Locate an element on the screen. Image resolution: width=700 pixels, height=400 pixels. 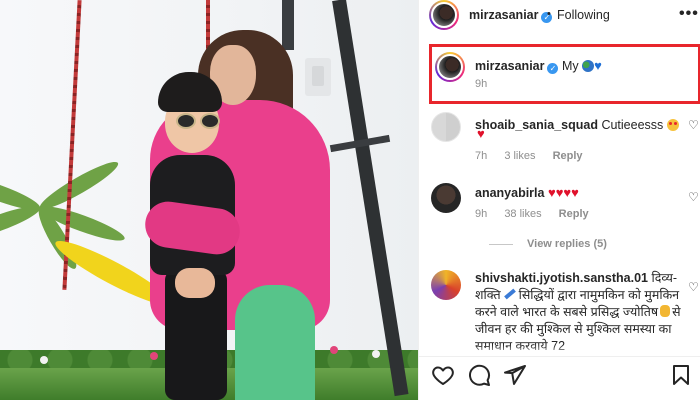
more-options-icon: ••• is located at coordinates (689, 14).